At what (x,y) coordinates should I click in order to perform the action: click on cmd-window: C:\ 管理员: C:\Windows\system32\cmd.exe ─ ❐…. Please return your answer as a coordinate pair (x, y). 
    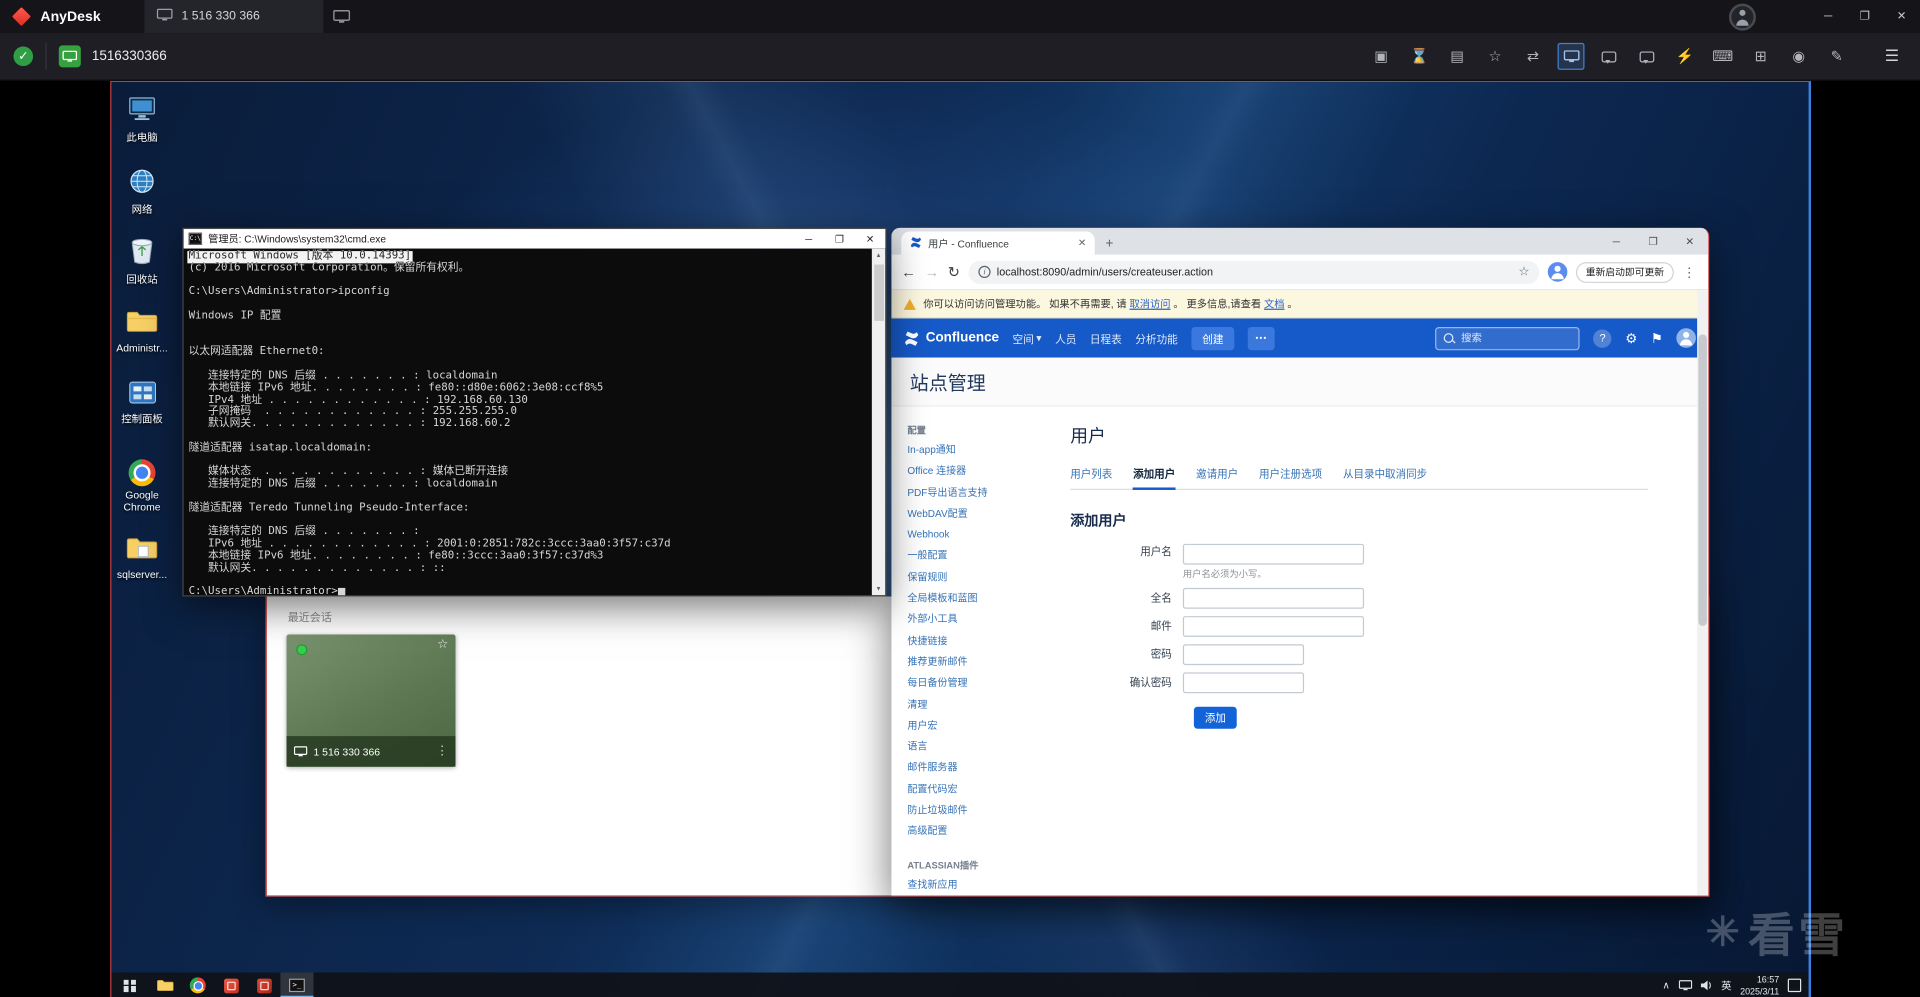
    Looking at the image, I should click on (534, 412).